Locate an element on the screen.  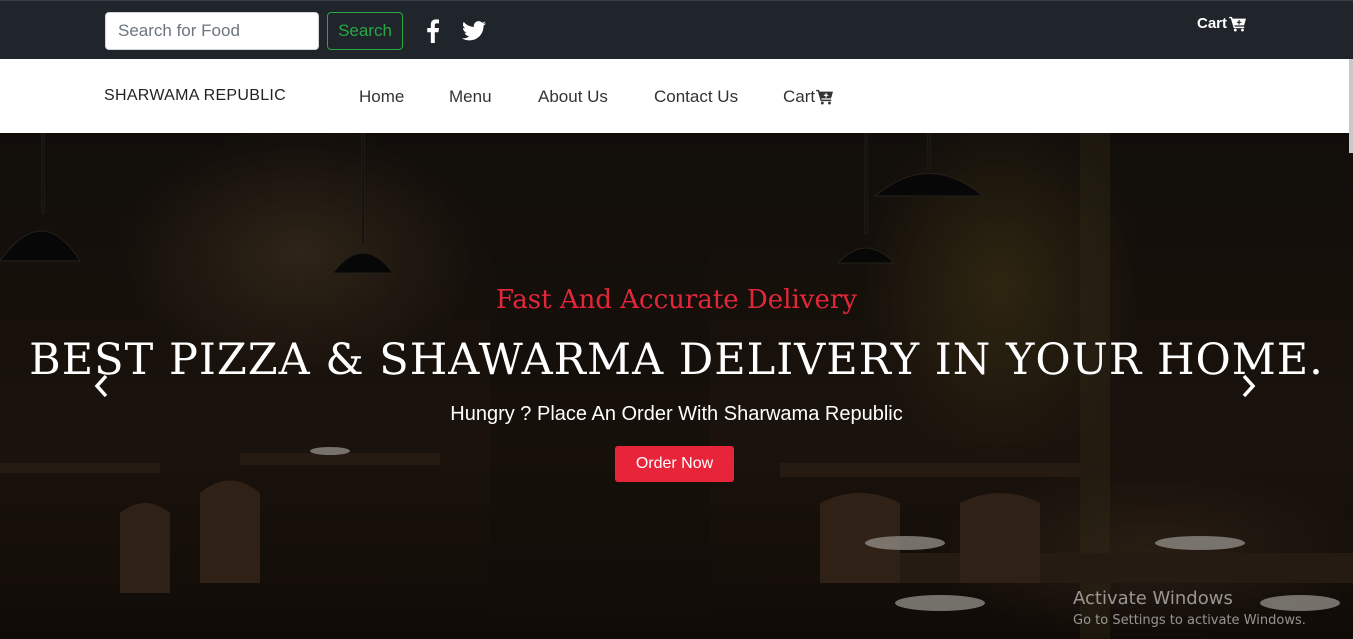
nav-menu-label: Menu is located at coordinates (470, 96).